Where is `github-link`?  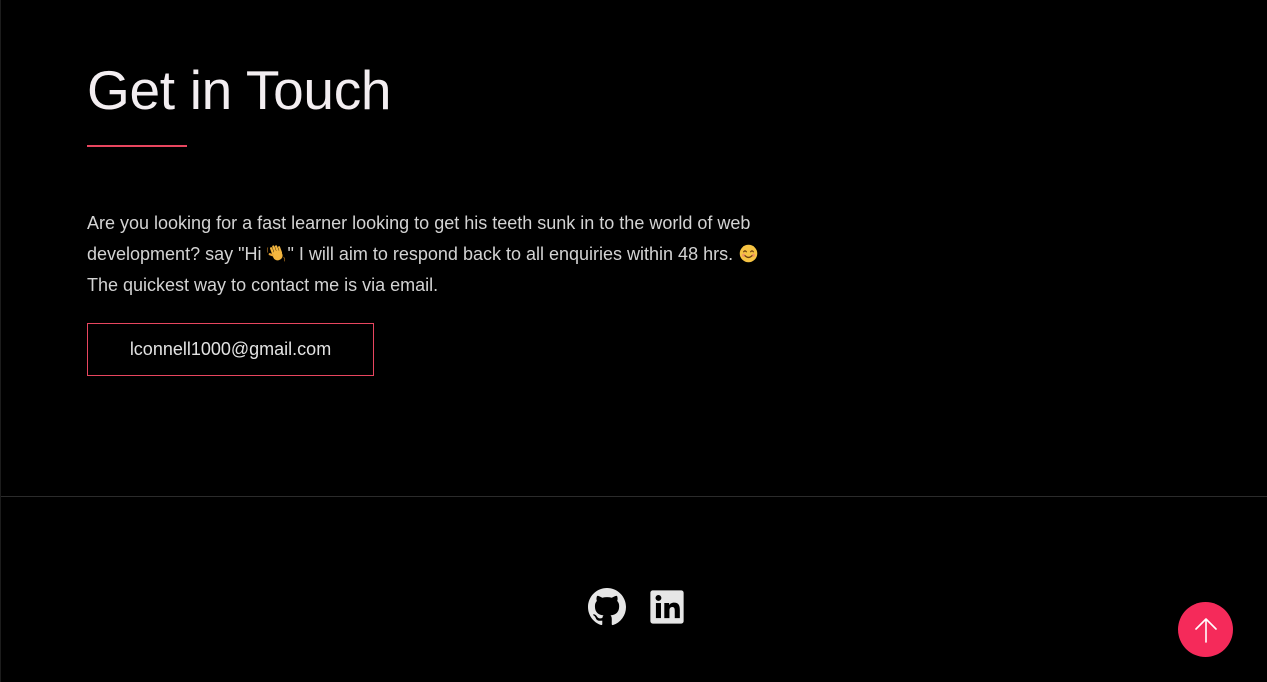 github-link is located at coordinates (607, 607).